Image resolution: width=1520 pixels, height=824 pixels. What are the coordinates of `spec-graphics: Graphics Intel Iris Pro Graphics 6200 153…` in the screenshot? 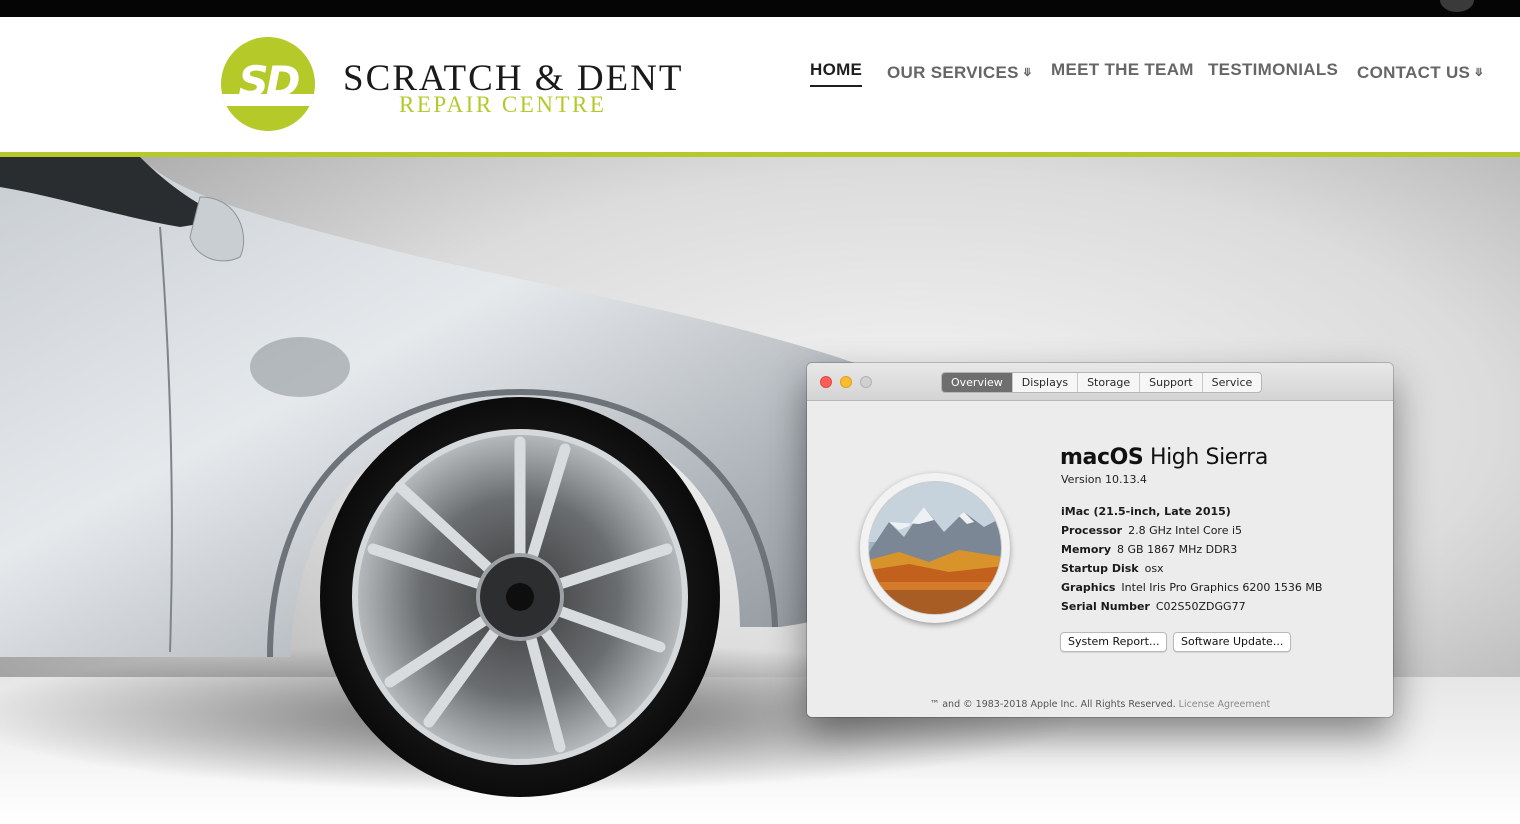 It's located at (1191, 587).